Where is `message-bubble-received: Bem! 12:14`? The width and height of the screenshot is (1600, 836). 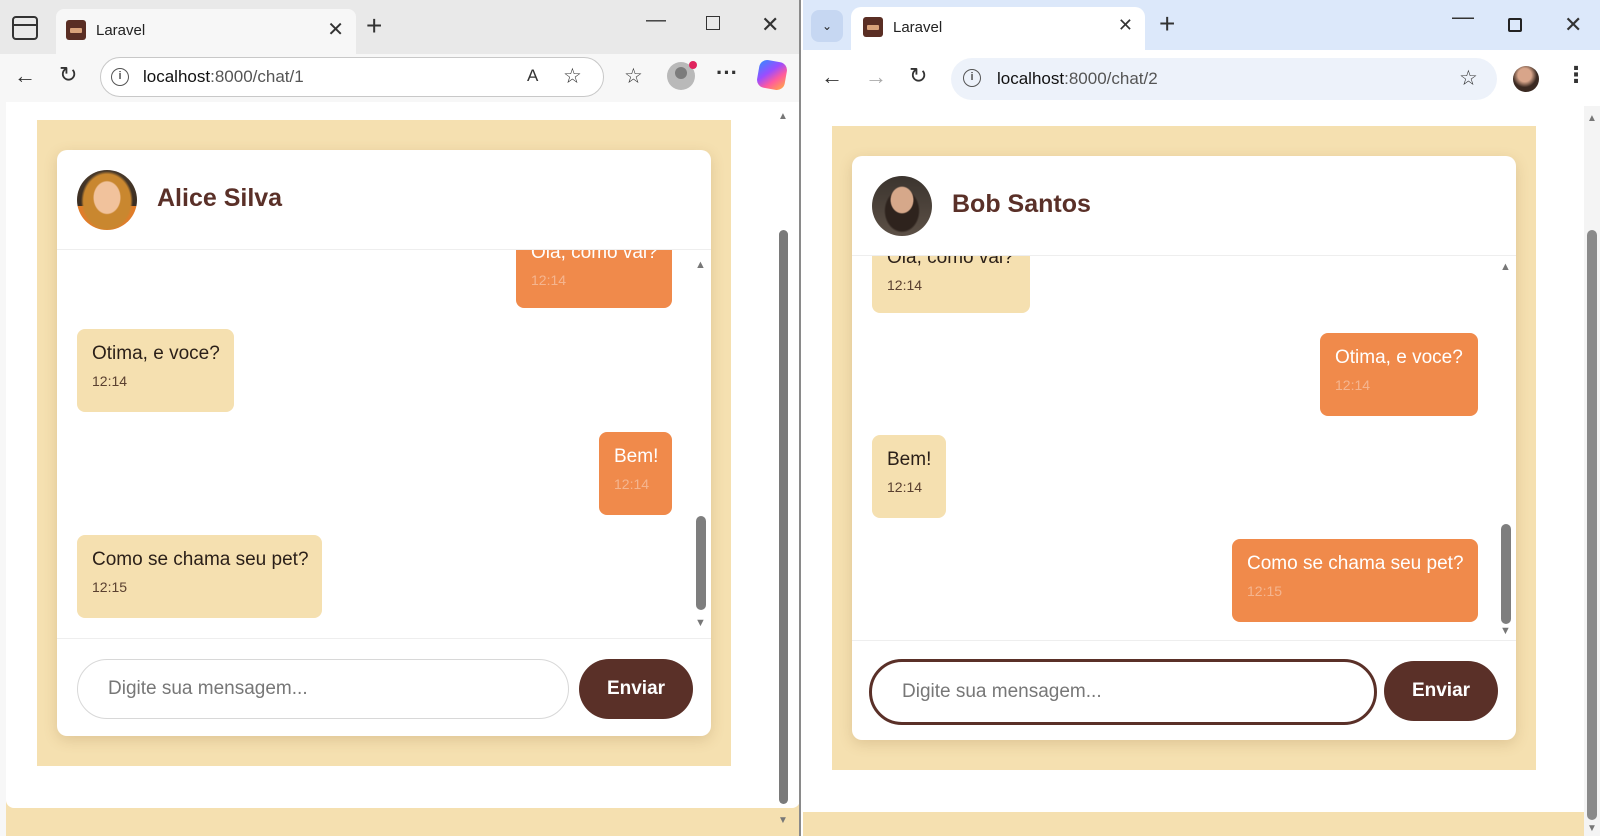
message-bubble-received: Bem! 12:14 is located at coordinates (909, 476).